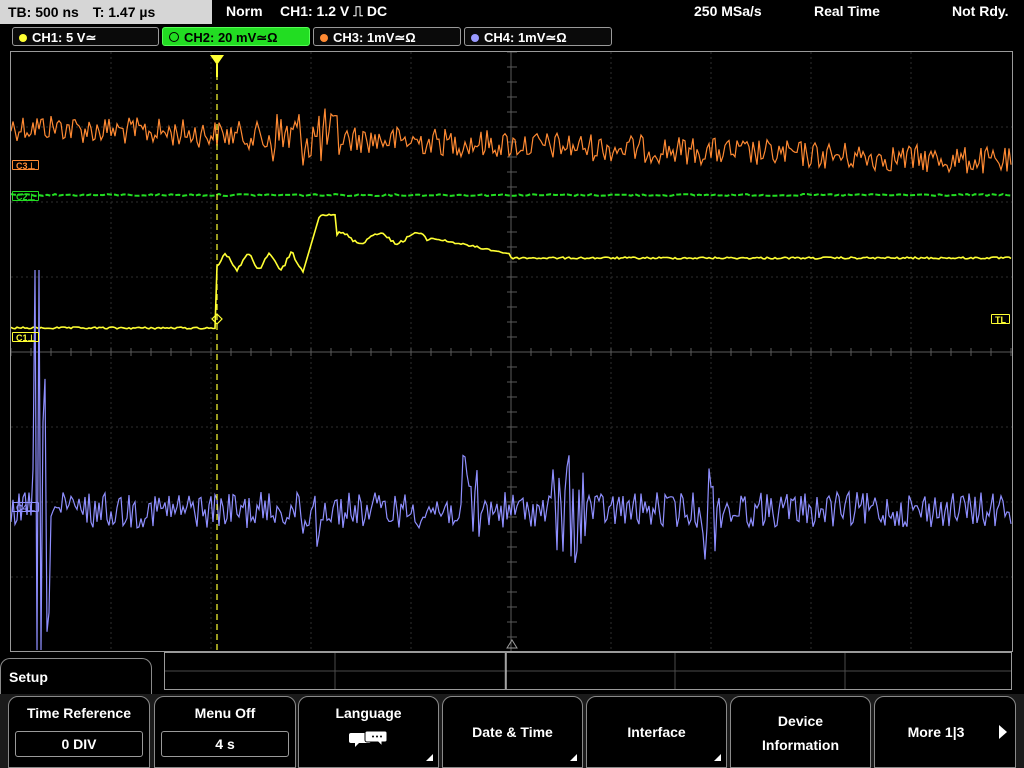 This screenshot has height=768, width=1024. Describe the element at coordinates (324, 38) in the screenshot. I see `ch3-color-dot` at that location.